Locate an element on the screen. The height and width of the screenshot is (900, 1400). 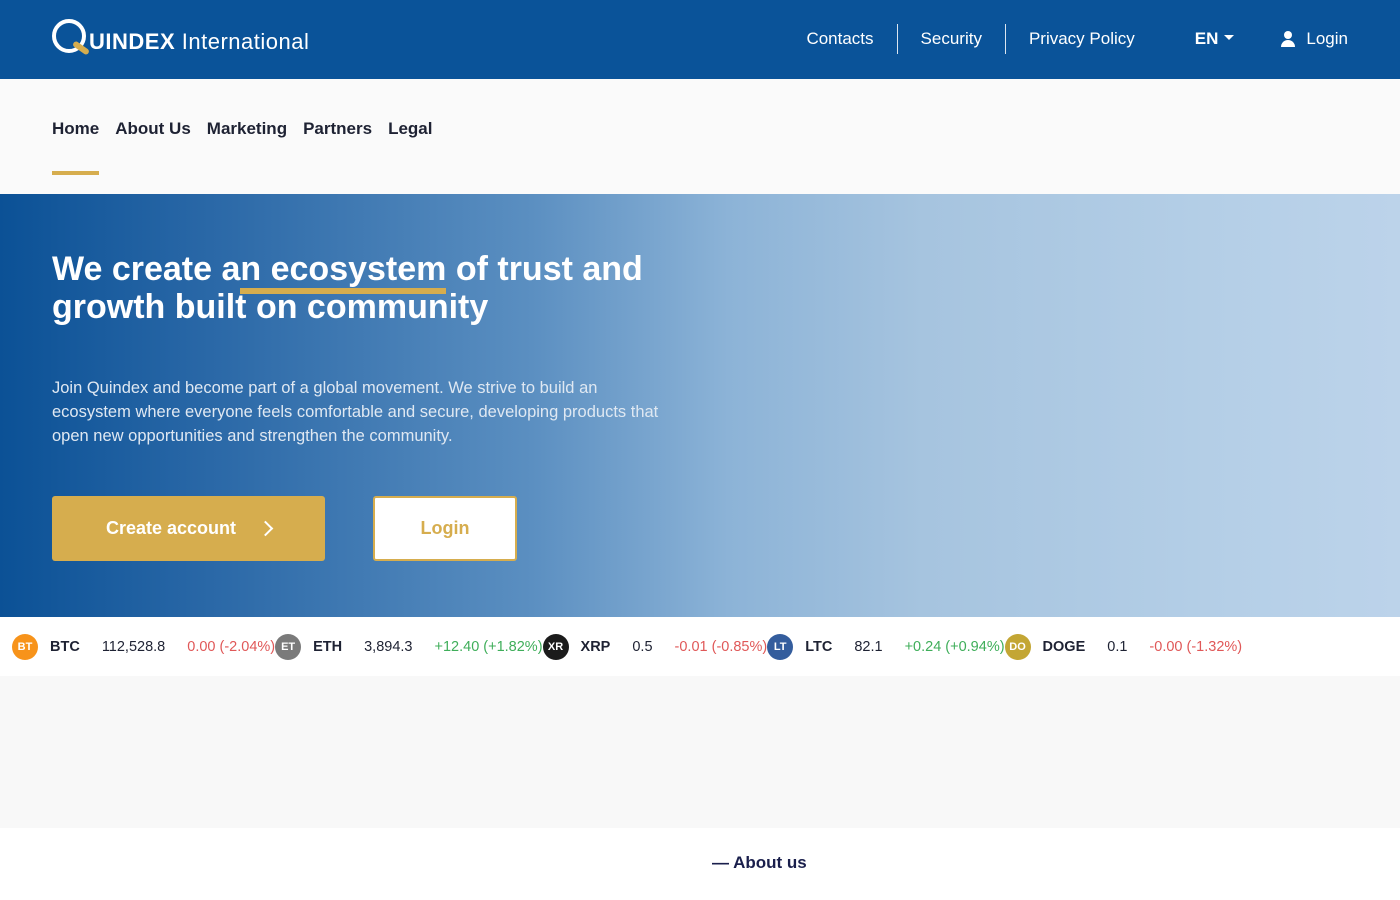
chevron-right-icon is located at coordinates (265, 528).